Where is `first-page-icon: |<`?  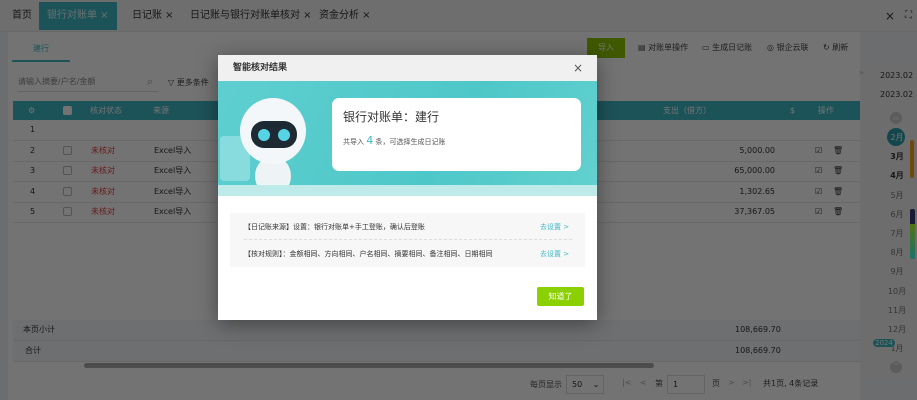
first-page-icon: |< is located at coordinates (626, 382).